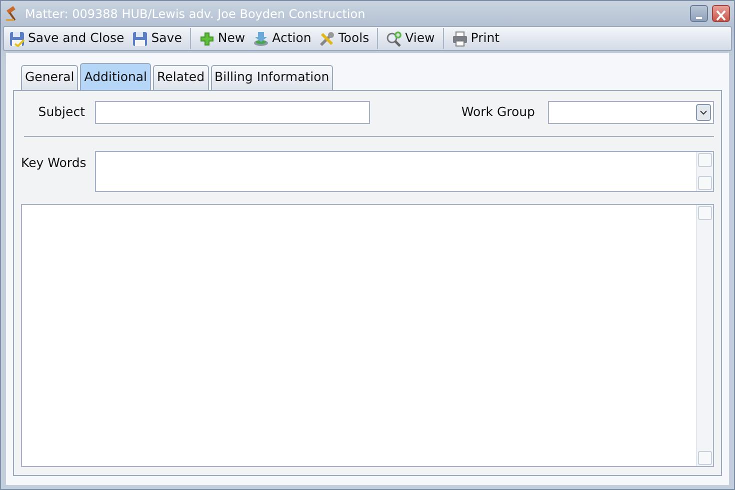 This screenshot has width=735, height=490. What do you see at coordinates (181, 77) in the screenshot?
I see `tab: Related` at bounding box center [181, 77].